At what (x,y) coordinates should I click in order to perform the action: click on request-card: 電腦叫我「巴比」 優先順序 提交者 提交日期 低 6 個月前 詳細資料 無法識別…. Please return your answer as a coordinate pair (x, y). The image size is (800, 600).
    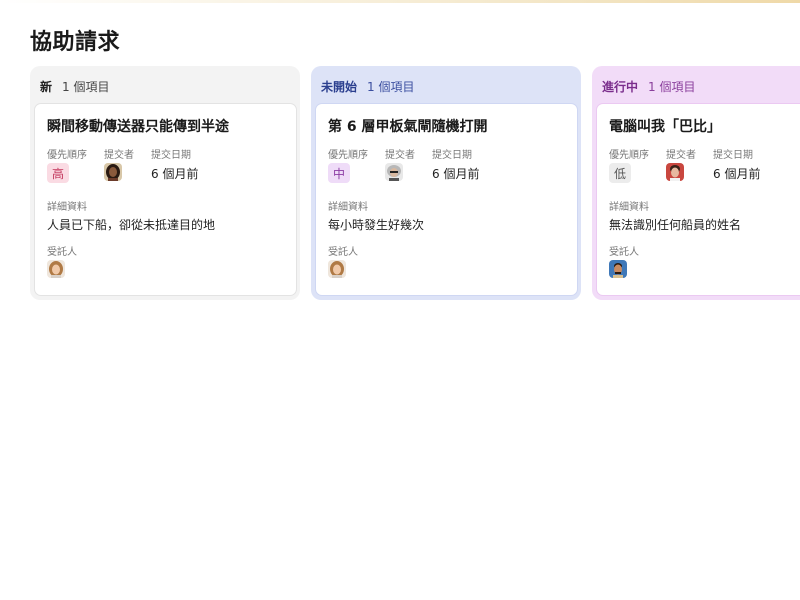
    Looking at the image, I should click on (698, 199).